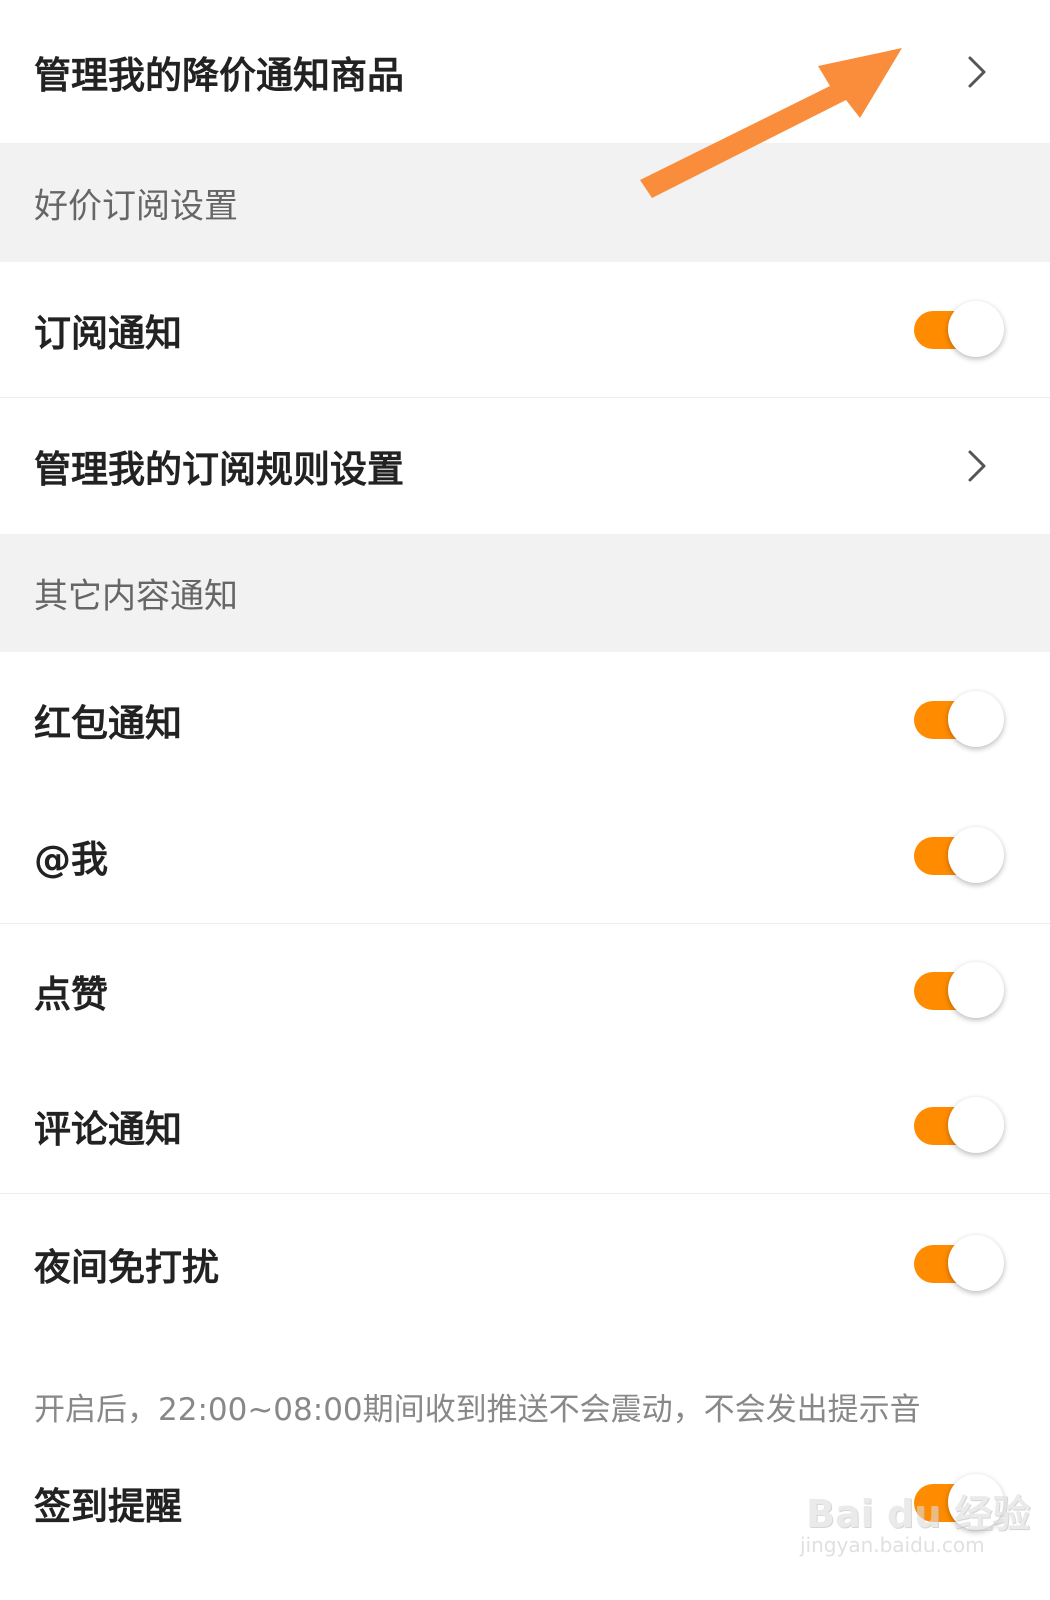 This screenshot has height=1600, width=1050. Describe the element at coordinates (525, 466) in the screenshot. I see `subscription-rules-row: 管理我的订阅规则设置` at that location.